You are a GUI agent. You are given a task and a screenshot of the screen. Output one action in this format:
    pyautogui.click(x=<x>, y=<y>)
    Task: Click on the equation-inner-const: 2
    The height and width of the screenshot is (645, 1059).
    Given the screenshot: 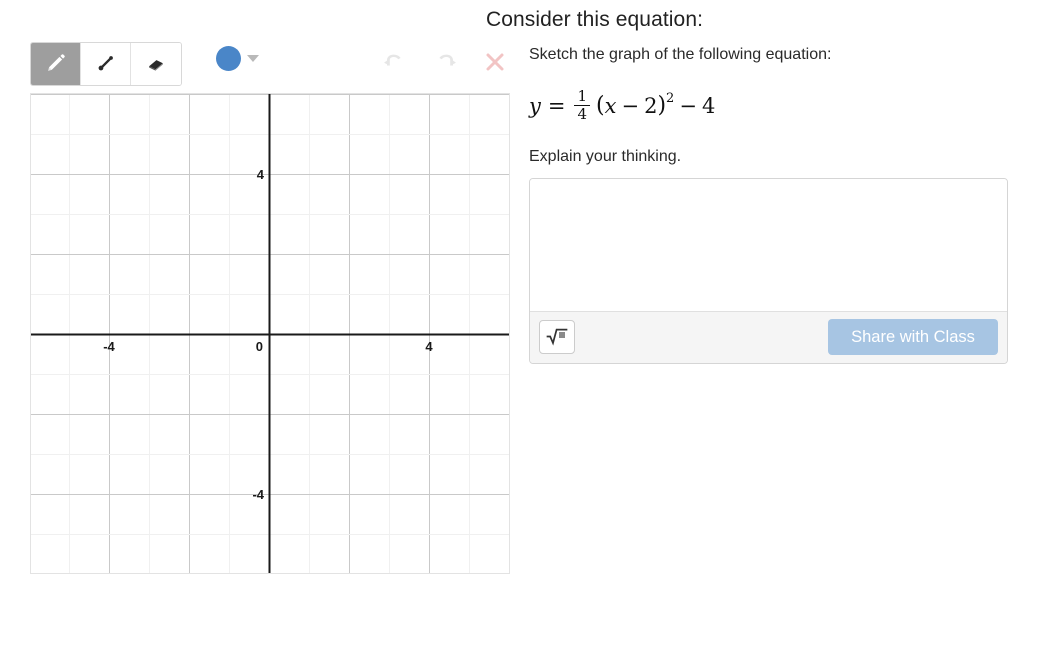 What is the action you would take?
    pyautogui.click(x=651, y=105)
    